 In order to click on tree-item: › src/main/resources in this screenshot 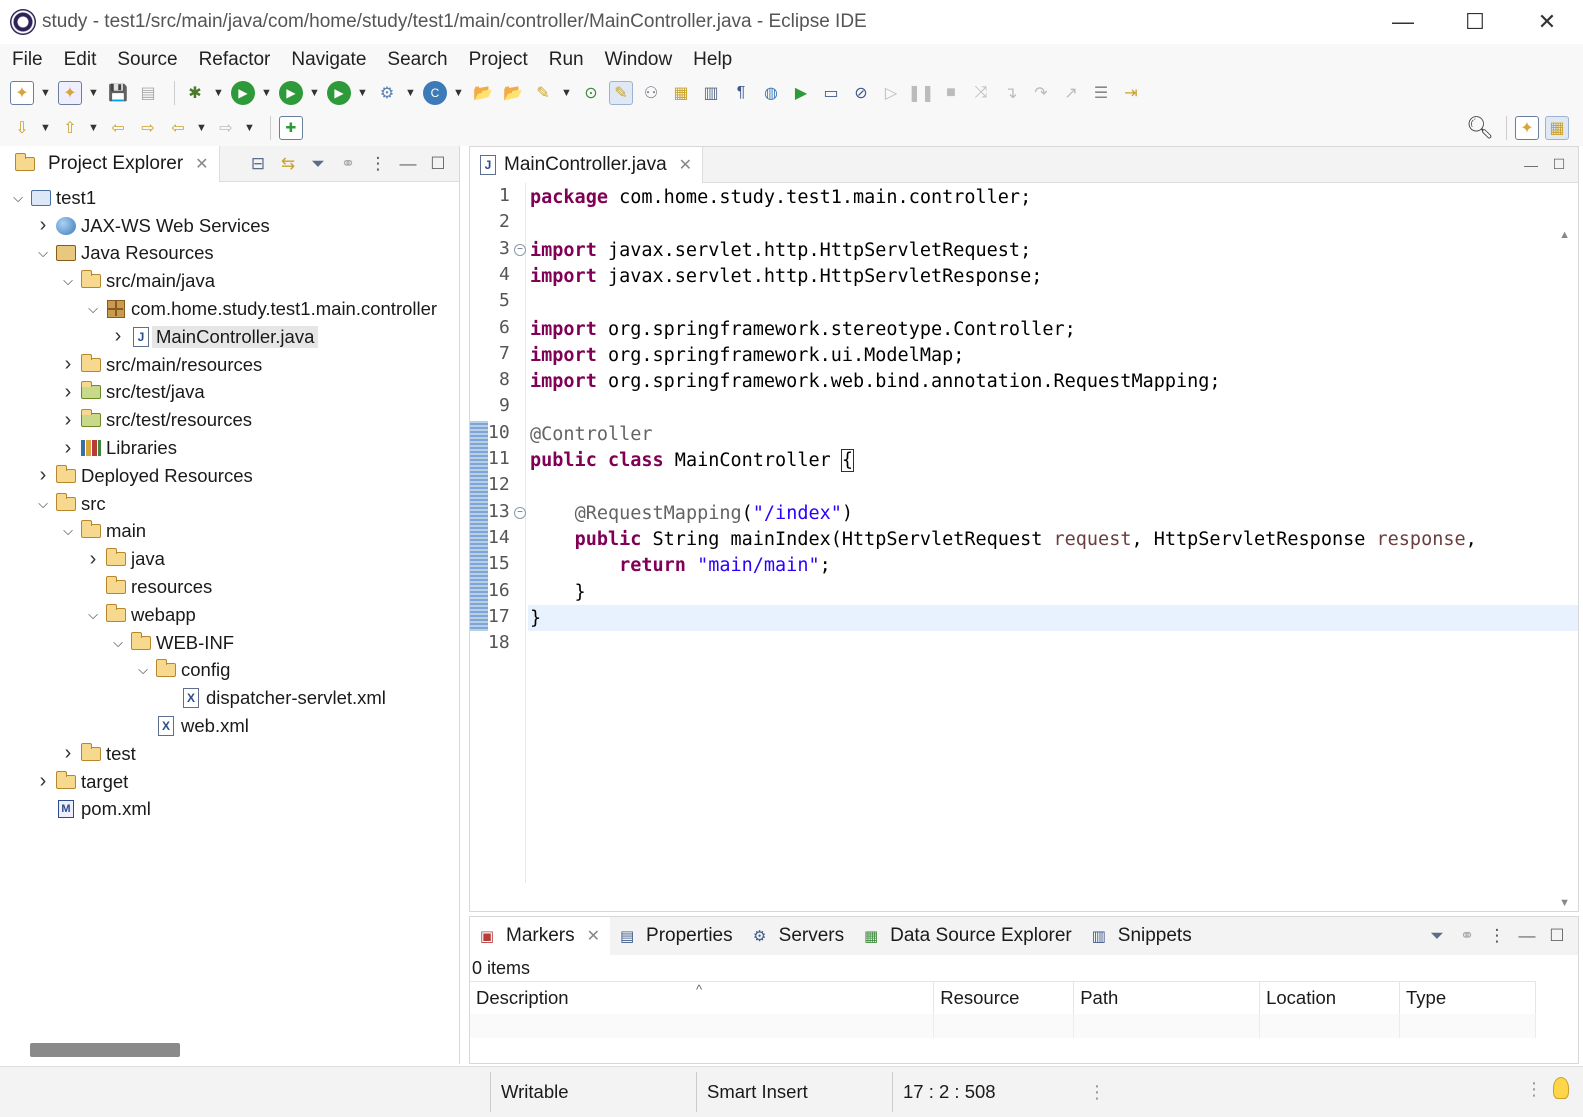, I will do `click(230, 365)`.